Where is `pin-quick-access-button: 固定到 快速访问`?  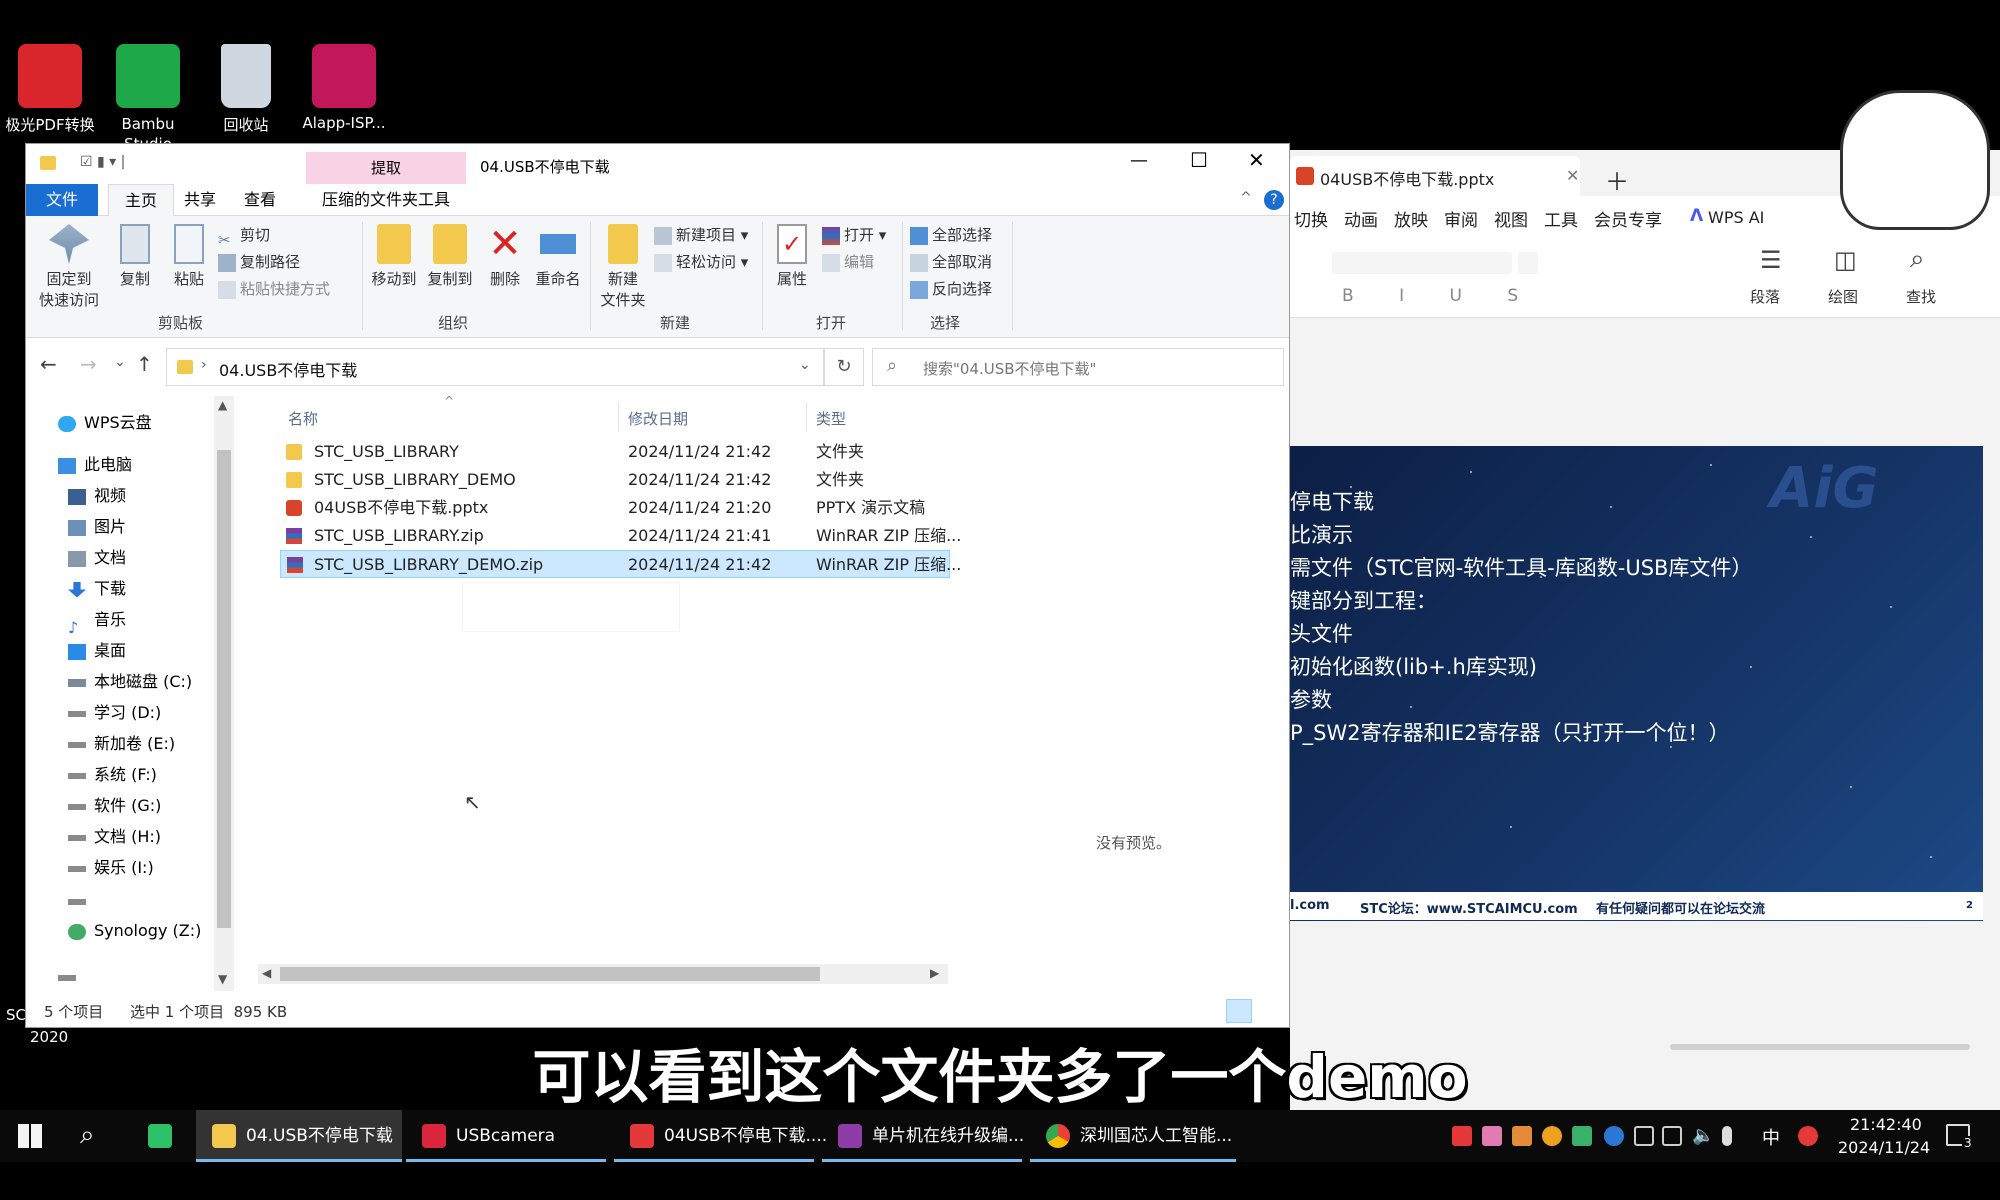 pin-quick-access-button: 固定到 快速访问 is located at coordinates (69, 267).